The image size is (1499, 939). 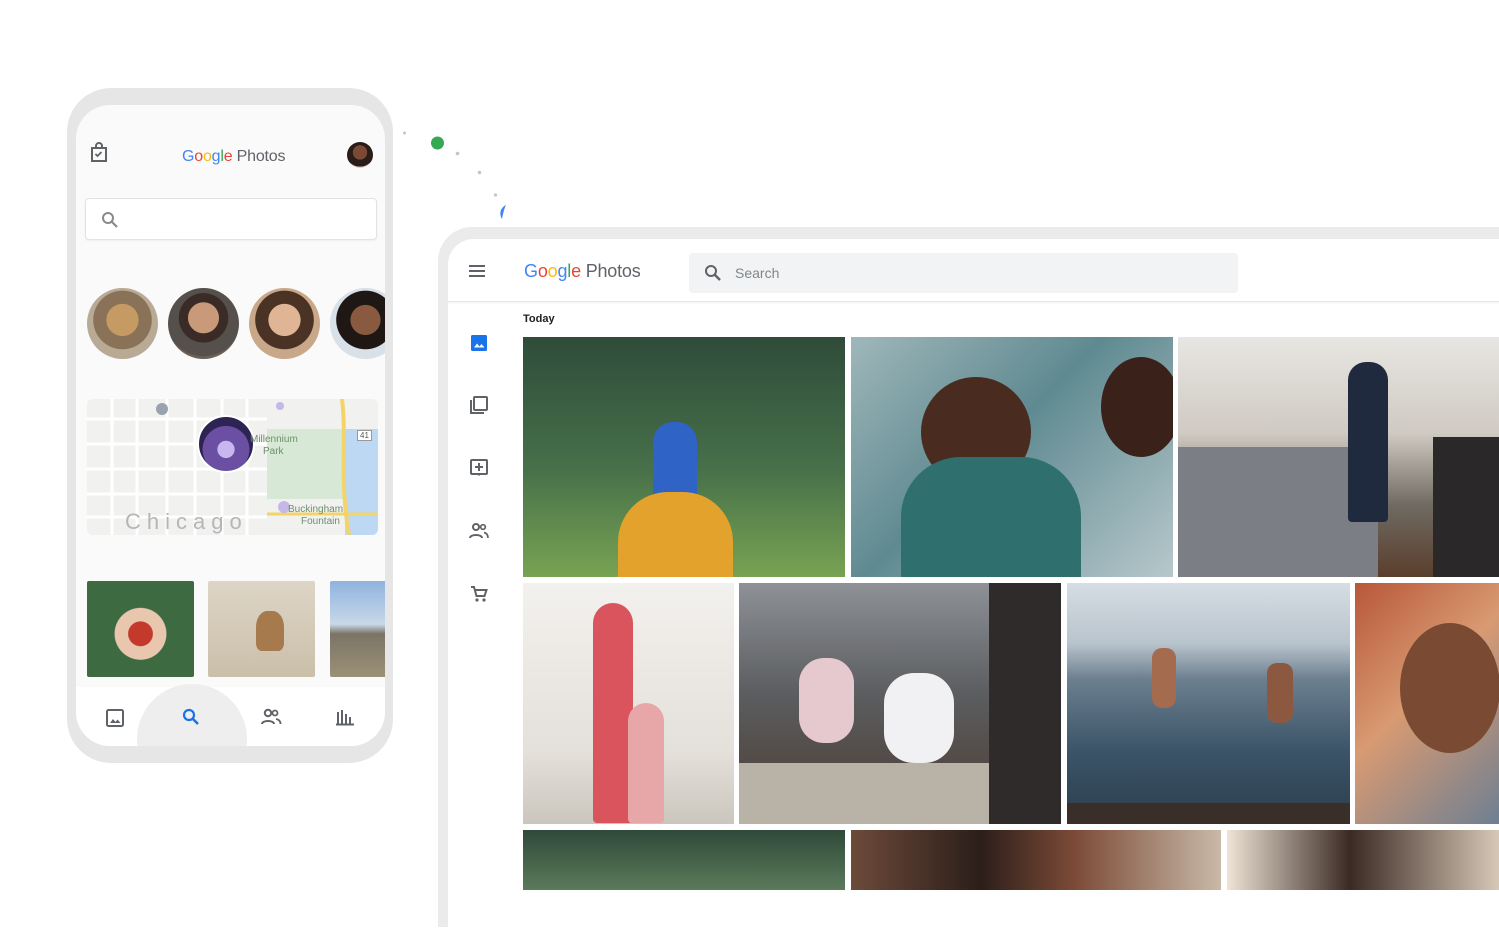 I want to click on photo-forest-hike, so click(x=684, y=457).